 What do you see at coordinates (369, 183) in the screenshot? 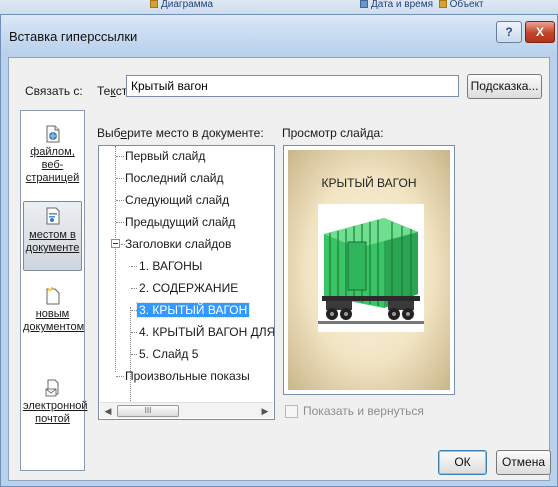
I see `slide-title: КРЫТЫЙ ВАГОН` at bounding box center [369, 183].